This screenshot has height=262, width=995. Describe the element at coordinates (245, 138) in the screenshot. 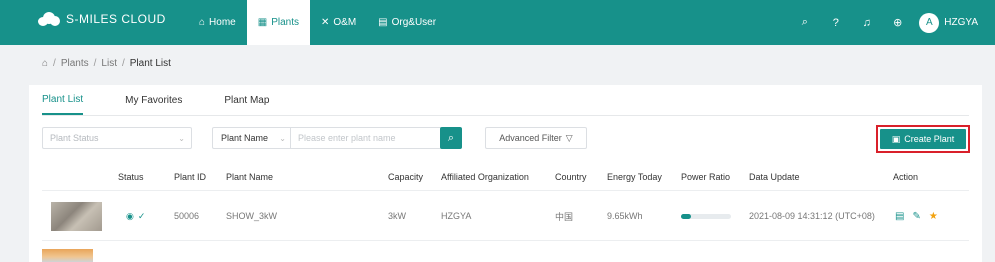

I see `search-field-label: Plant Name` at that location.